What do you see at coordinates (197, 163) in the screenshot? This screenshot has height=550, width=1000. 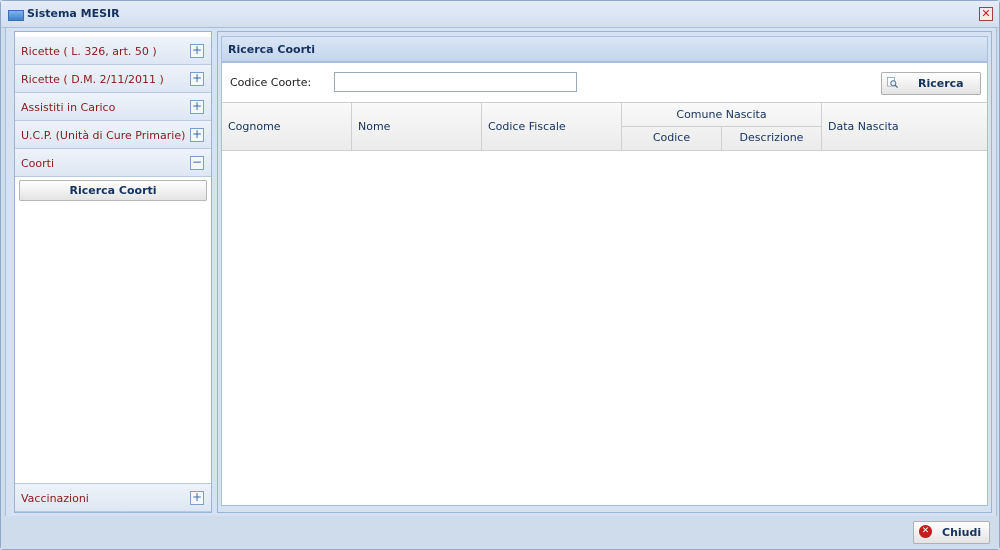 I see `collapse-minus-icon: −` at bounding box center [197, 163].